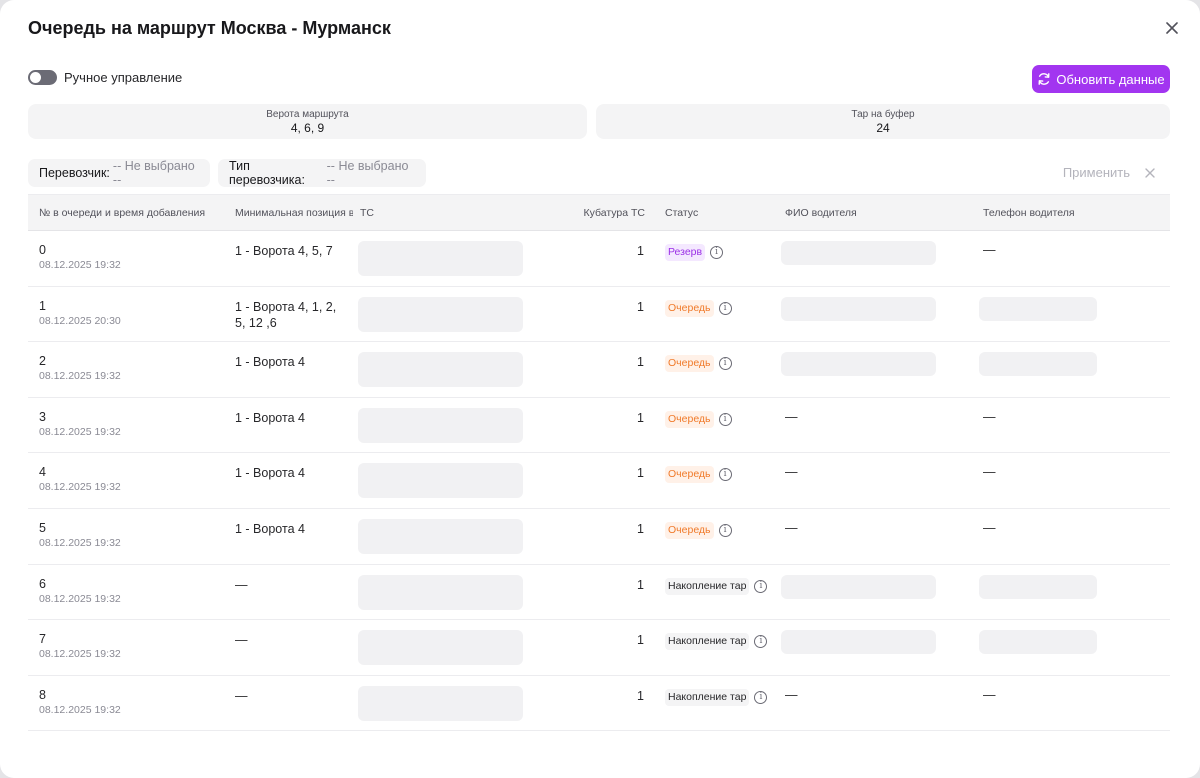  What do you see at coordinates (80, 368) in the screenshot?
I see `queue-number-cell: 2 08.12.2025 19:32` at bounding box center [80, 368].